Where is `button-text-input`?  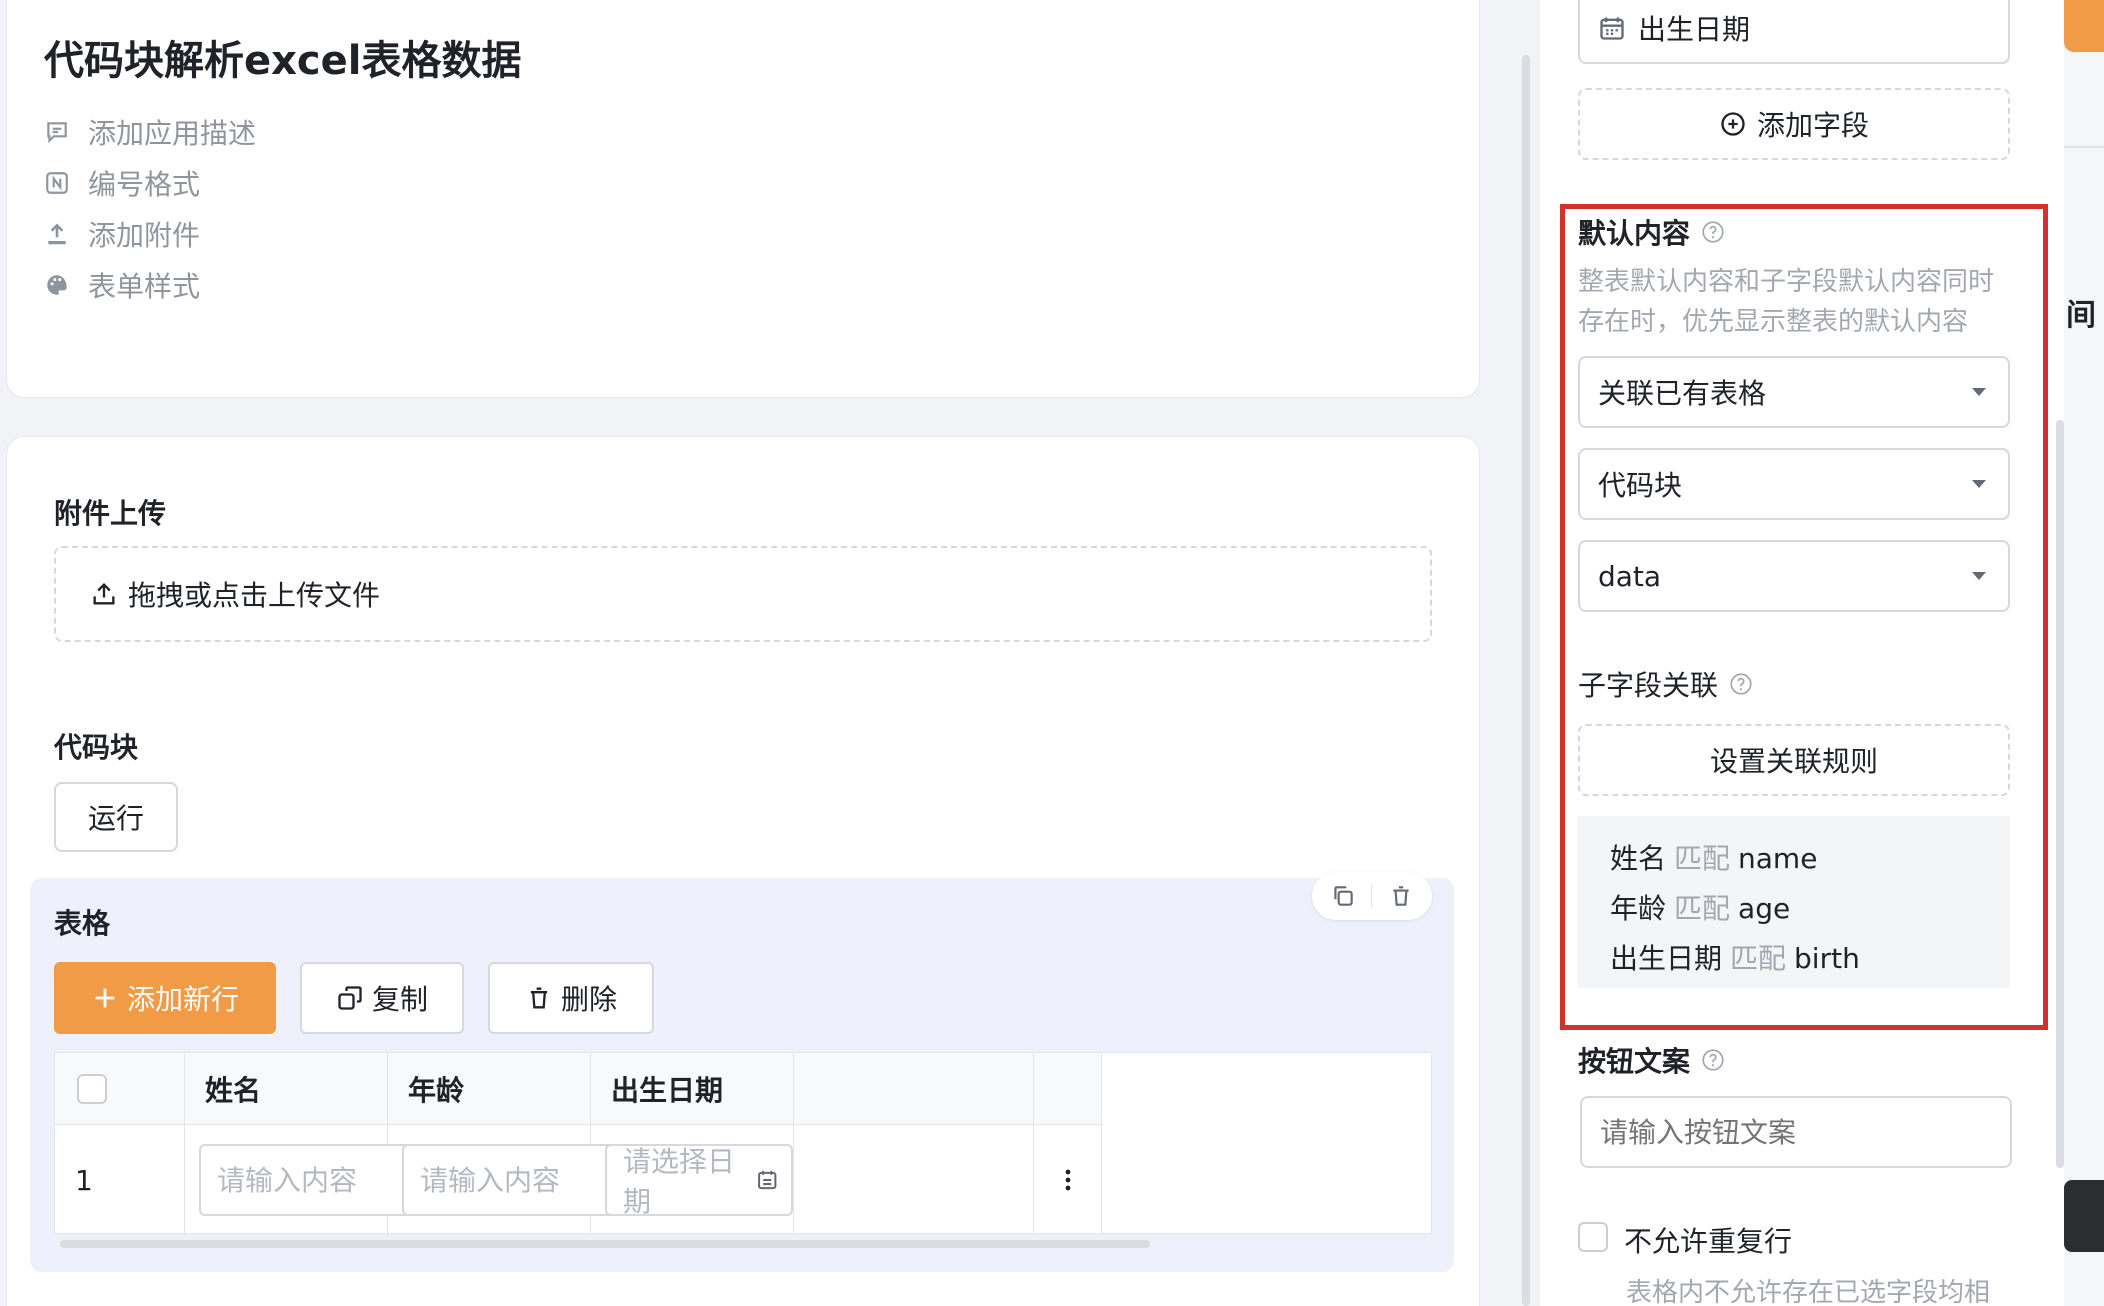
button-text-input is located at coordinates (1796, 1132).